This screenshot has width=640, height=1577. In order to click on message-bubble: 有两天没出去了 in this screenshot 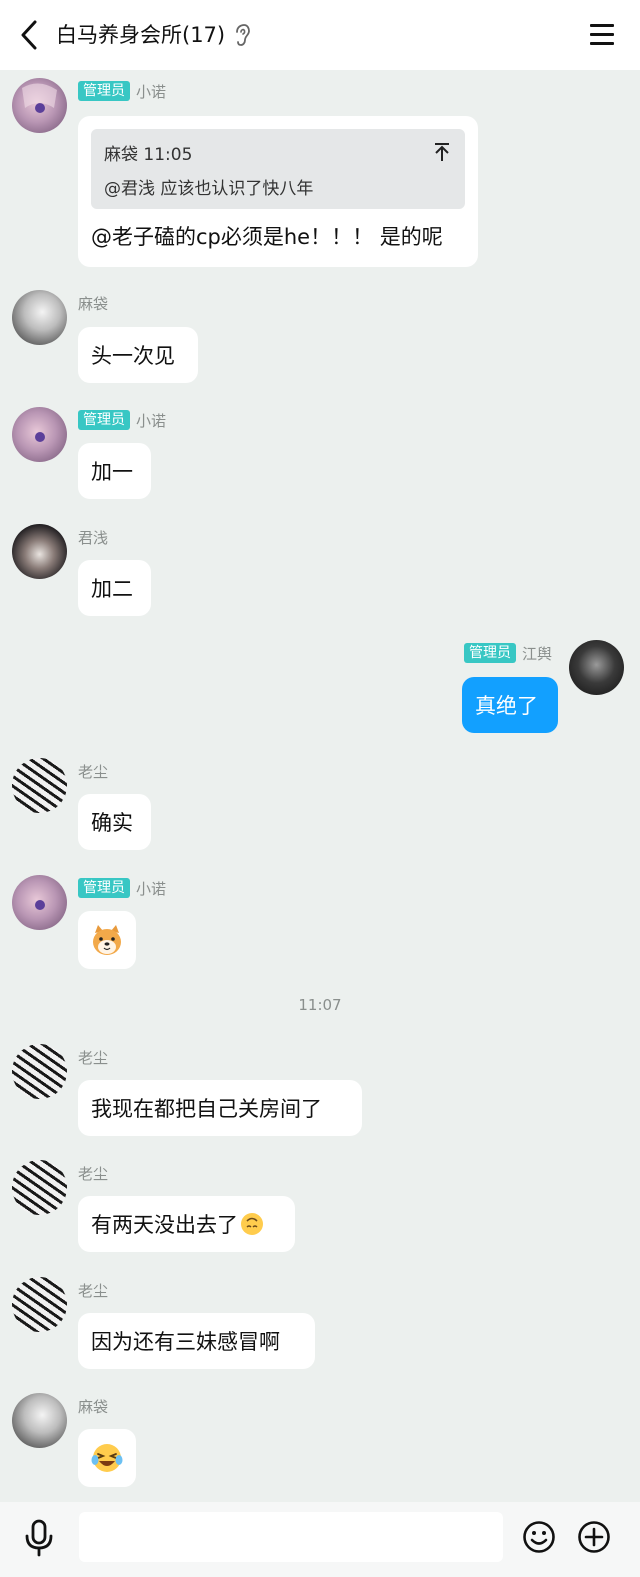, I will do `click(186, 1224)`.